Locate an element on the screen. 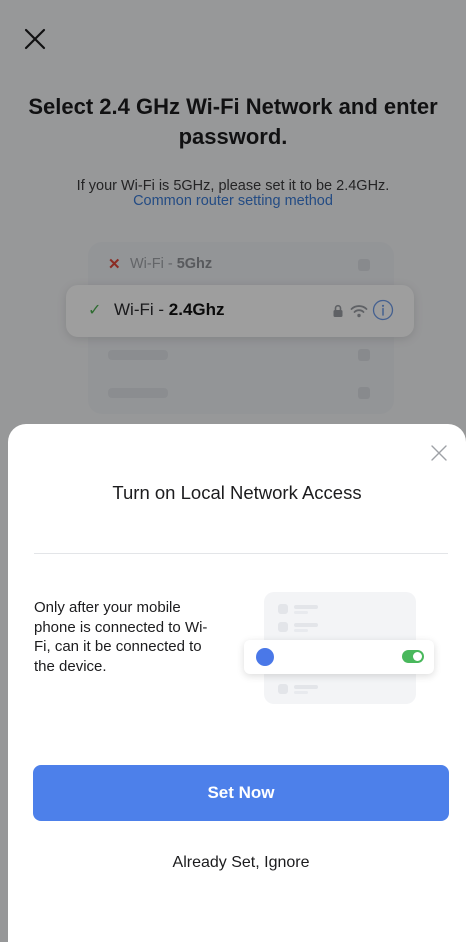 The height and width of the screenshot is (942, 466). divider is located at coordinates (241, 553).